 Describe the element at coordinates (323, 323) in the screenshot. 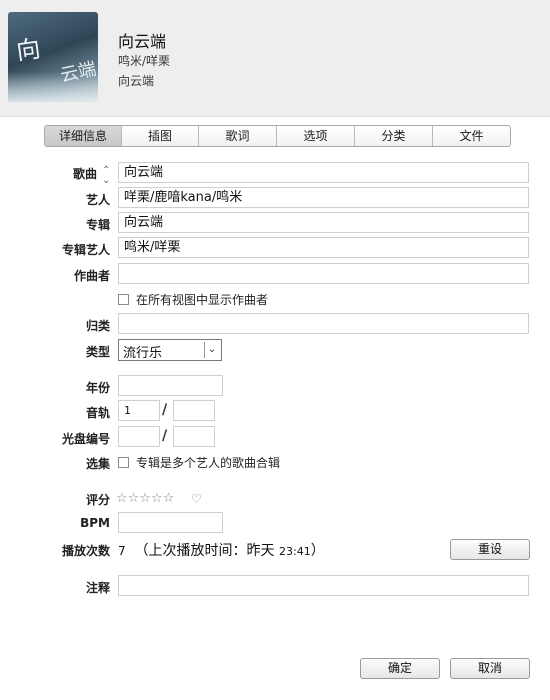

I see `grouping-field` at that location.